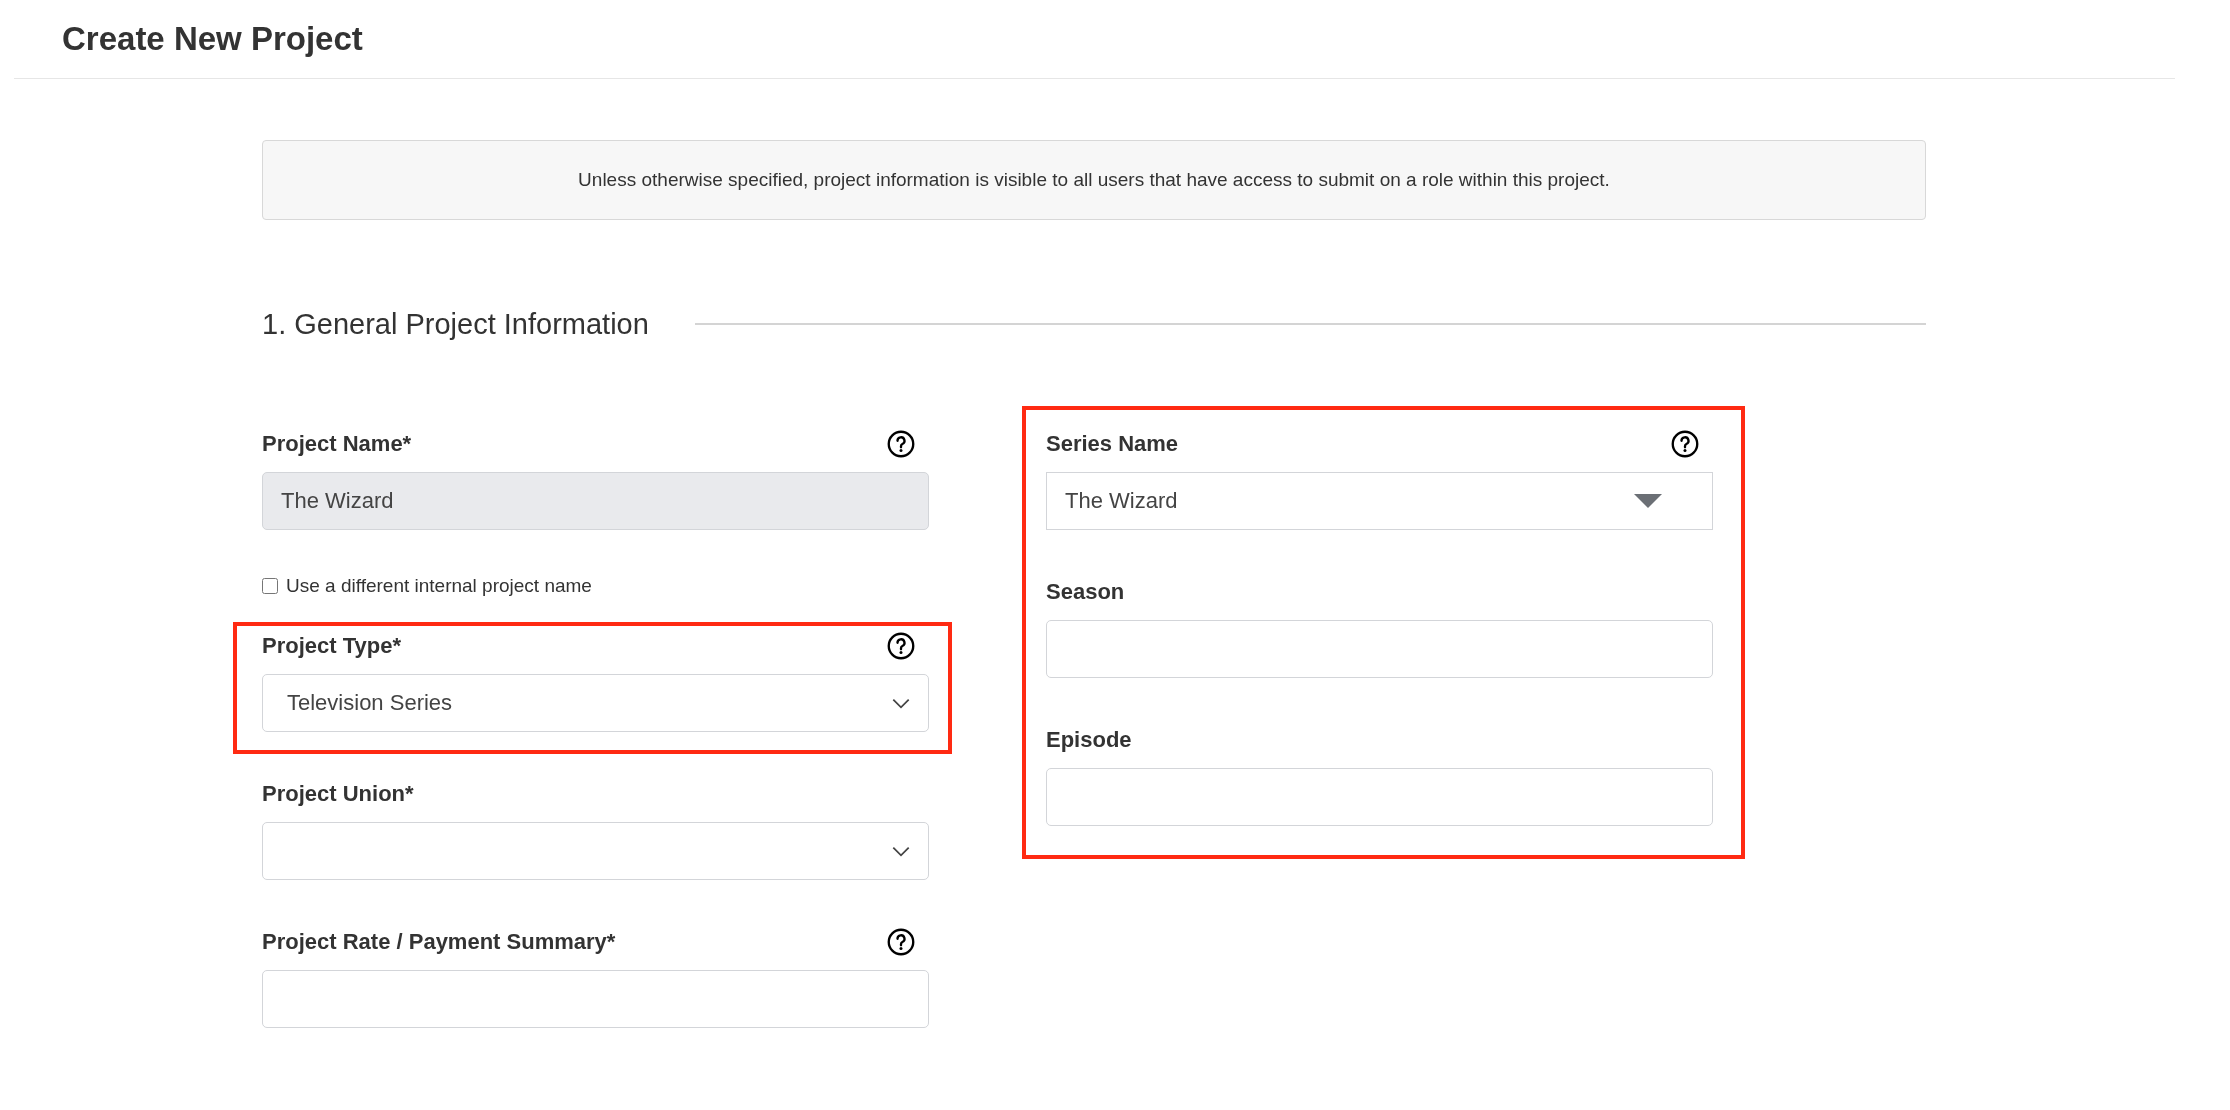 Image resolution: width=2230 pixels, height=1110 pixels. I want to click on dropdown-field: The Wizard, so click(1379, 501).